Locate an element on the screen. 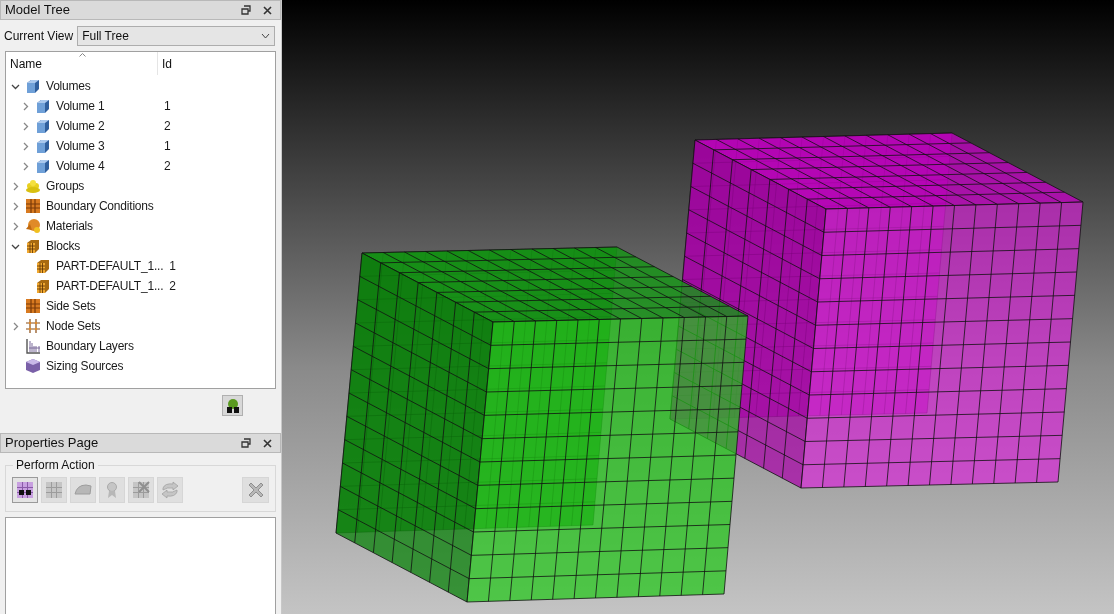 This screenshot has width=1114, height=614. tree-item: Materials is located at coordinates (69, 226).